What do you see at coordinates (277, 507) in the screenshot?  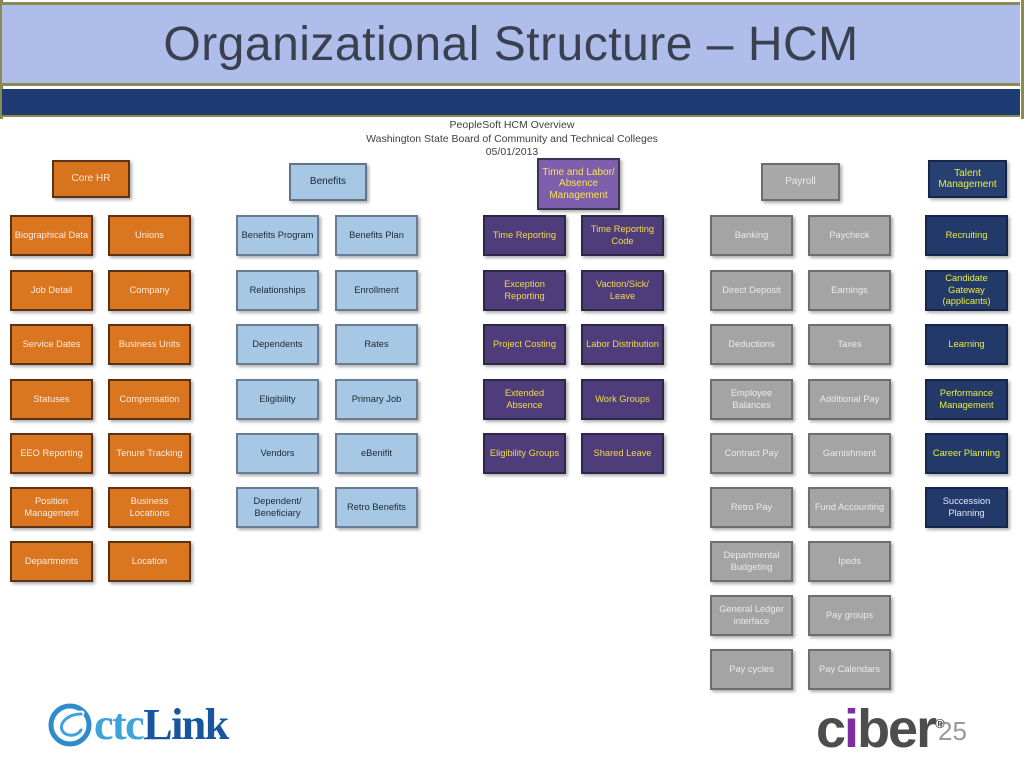 I see `node-dependent-beneficiary: Dependent/ Beneficiary` at bounding box center [277, 507].